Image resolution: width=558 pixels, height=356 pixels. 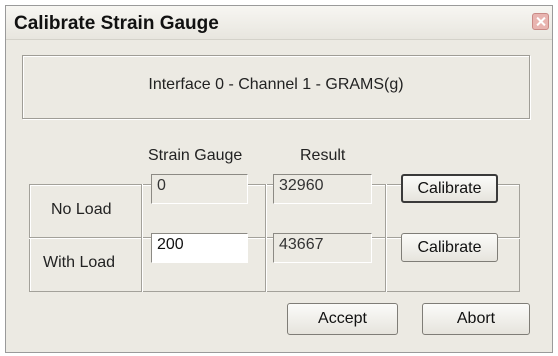 What do you see at coordinates (199, 189) in the screenshot?
I see `no-load-strain-field: 0` at bounding box center [199, 189].